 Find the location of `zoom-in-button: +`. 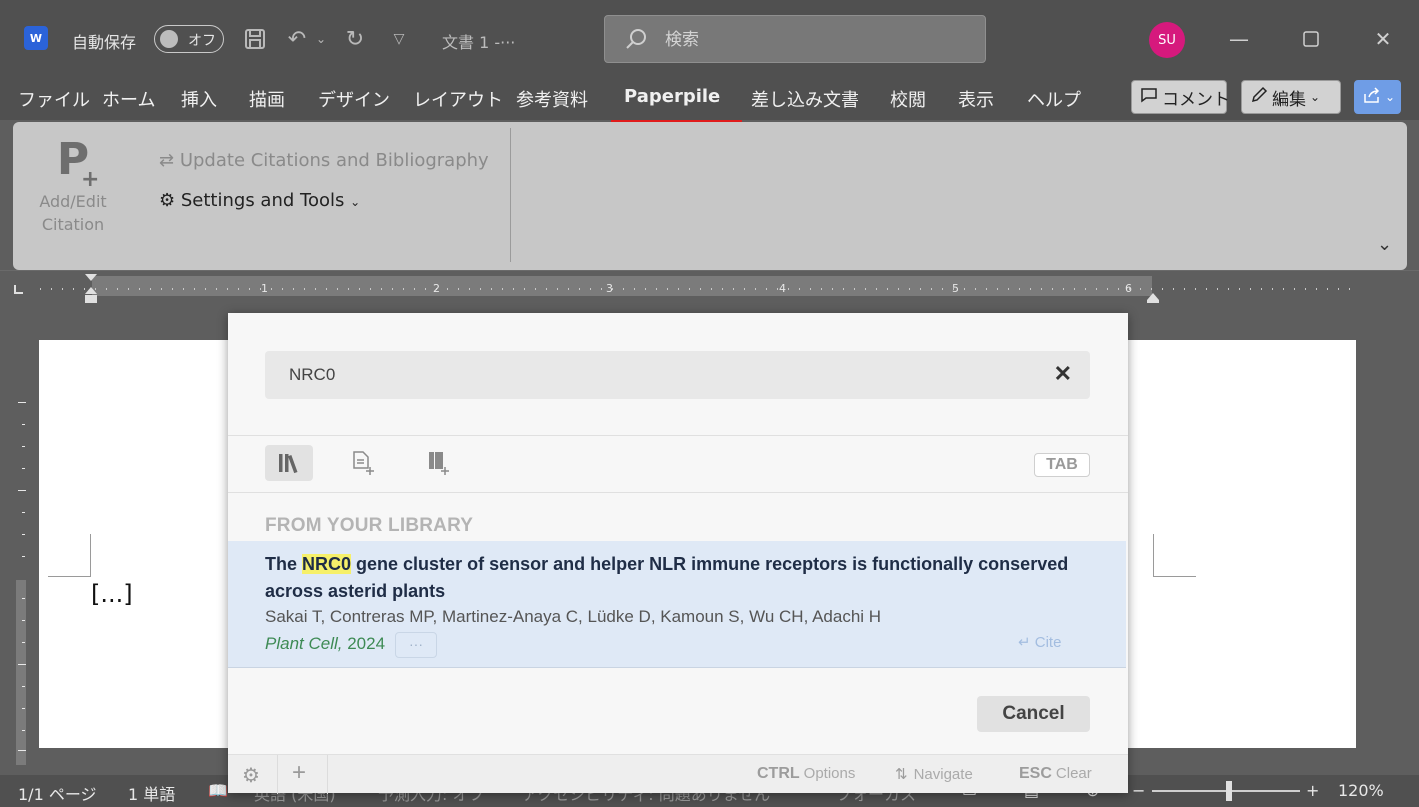

zoom-in-button: + is located at coordinates (1312, 790).